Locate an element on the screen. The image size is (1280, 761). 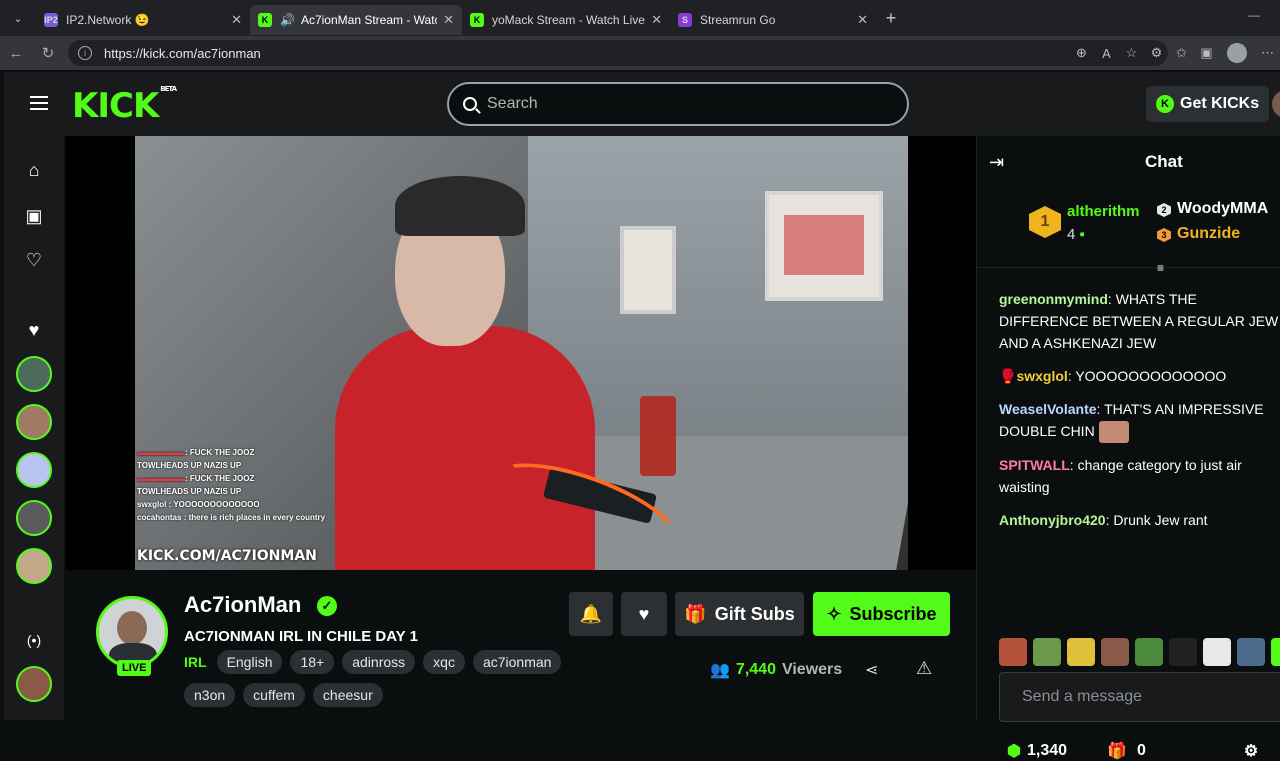
channel-name: Ac7ionMan is located at coordinates (242, 605).